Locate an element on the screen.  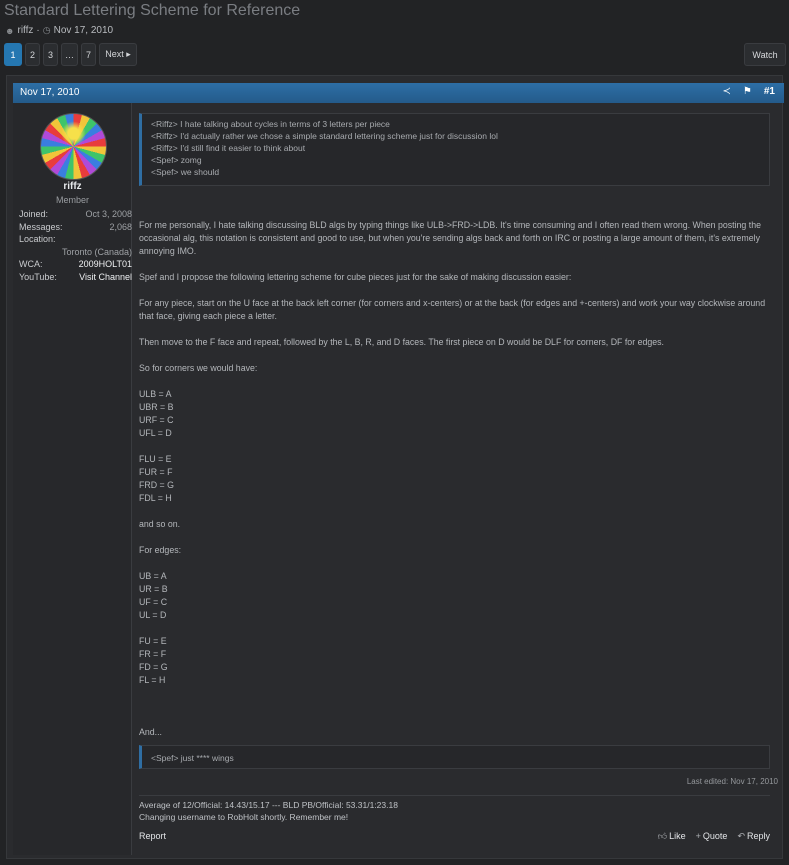
post-paragraph: For edges: is located at coordinates (160, 550).